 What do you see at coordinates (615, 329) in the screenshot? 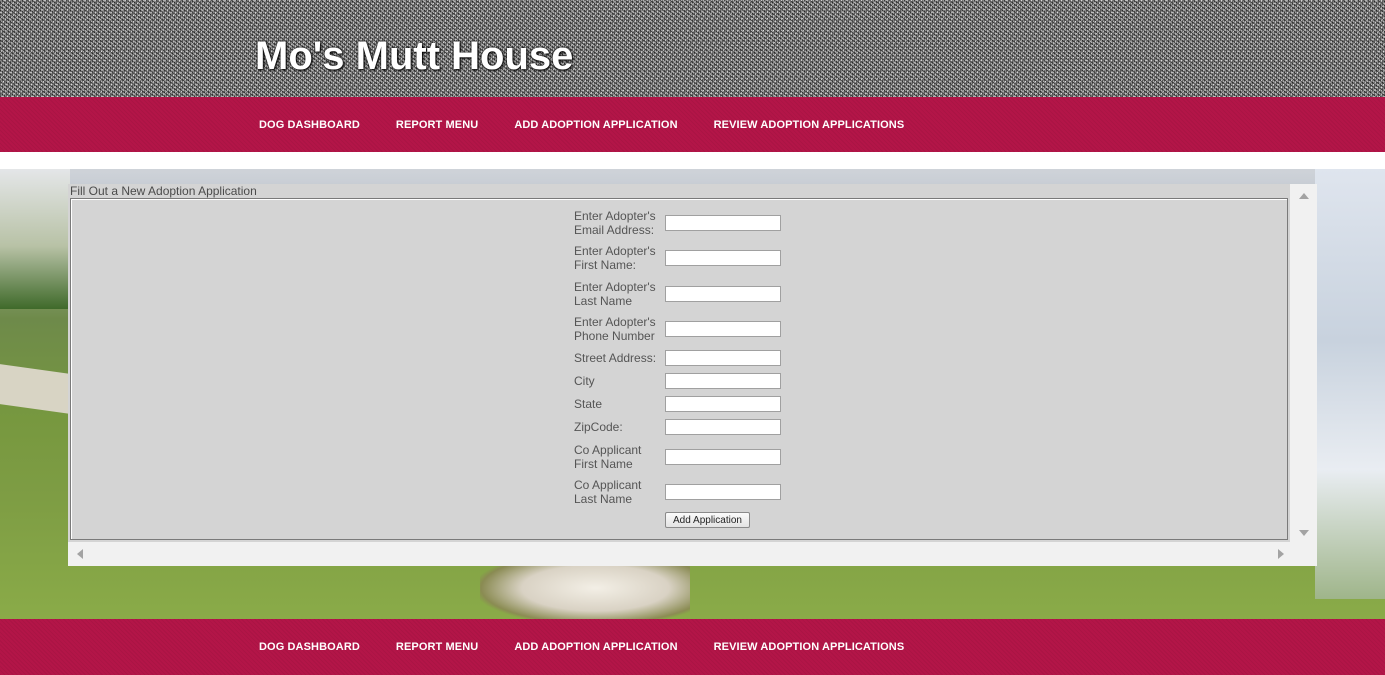
I see `phone-label: Enter Adopter's Phone Number` at bounding box center [615, 329].